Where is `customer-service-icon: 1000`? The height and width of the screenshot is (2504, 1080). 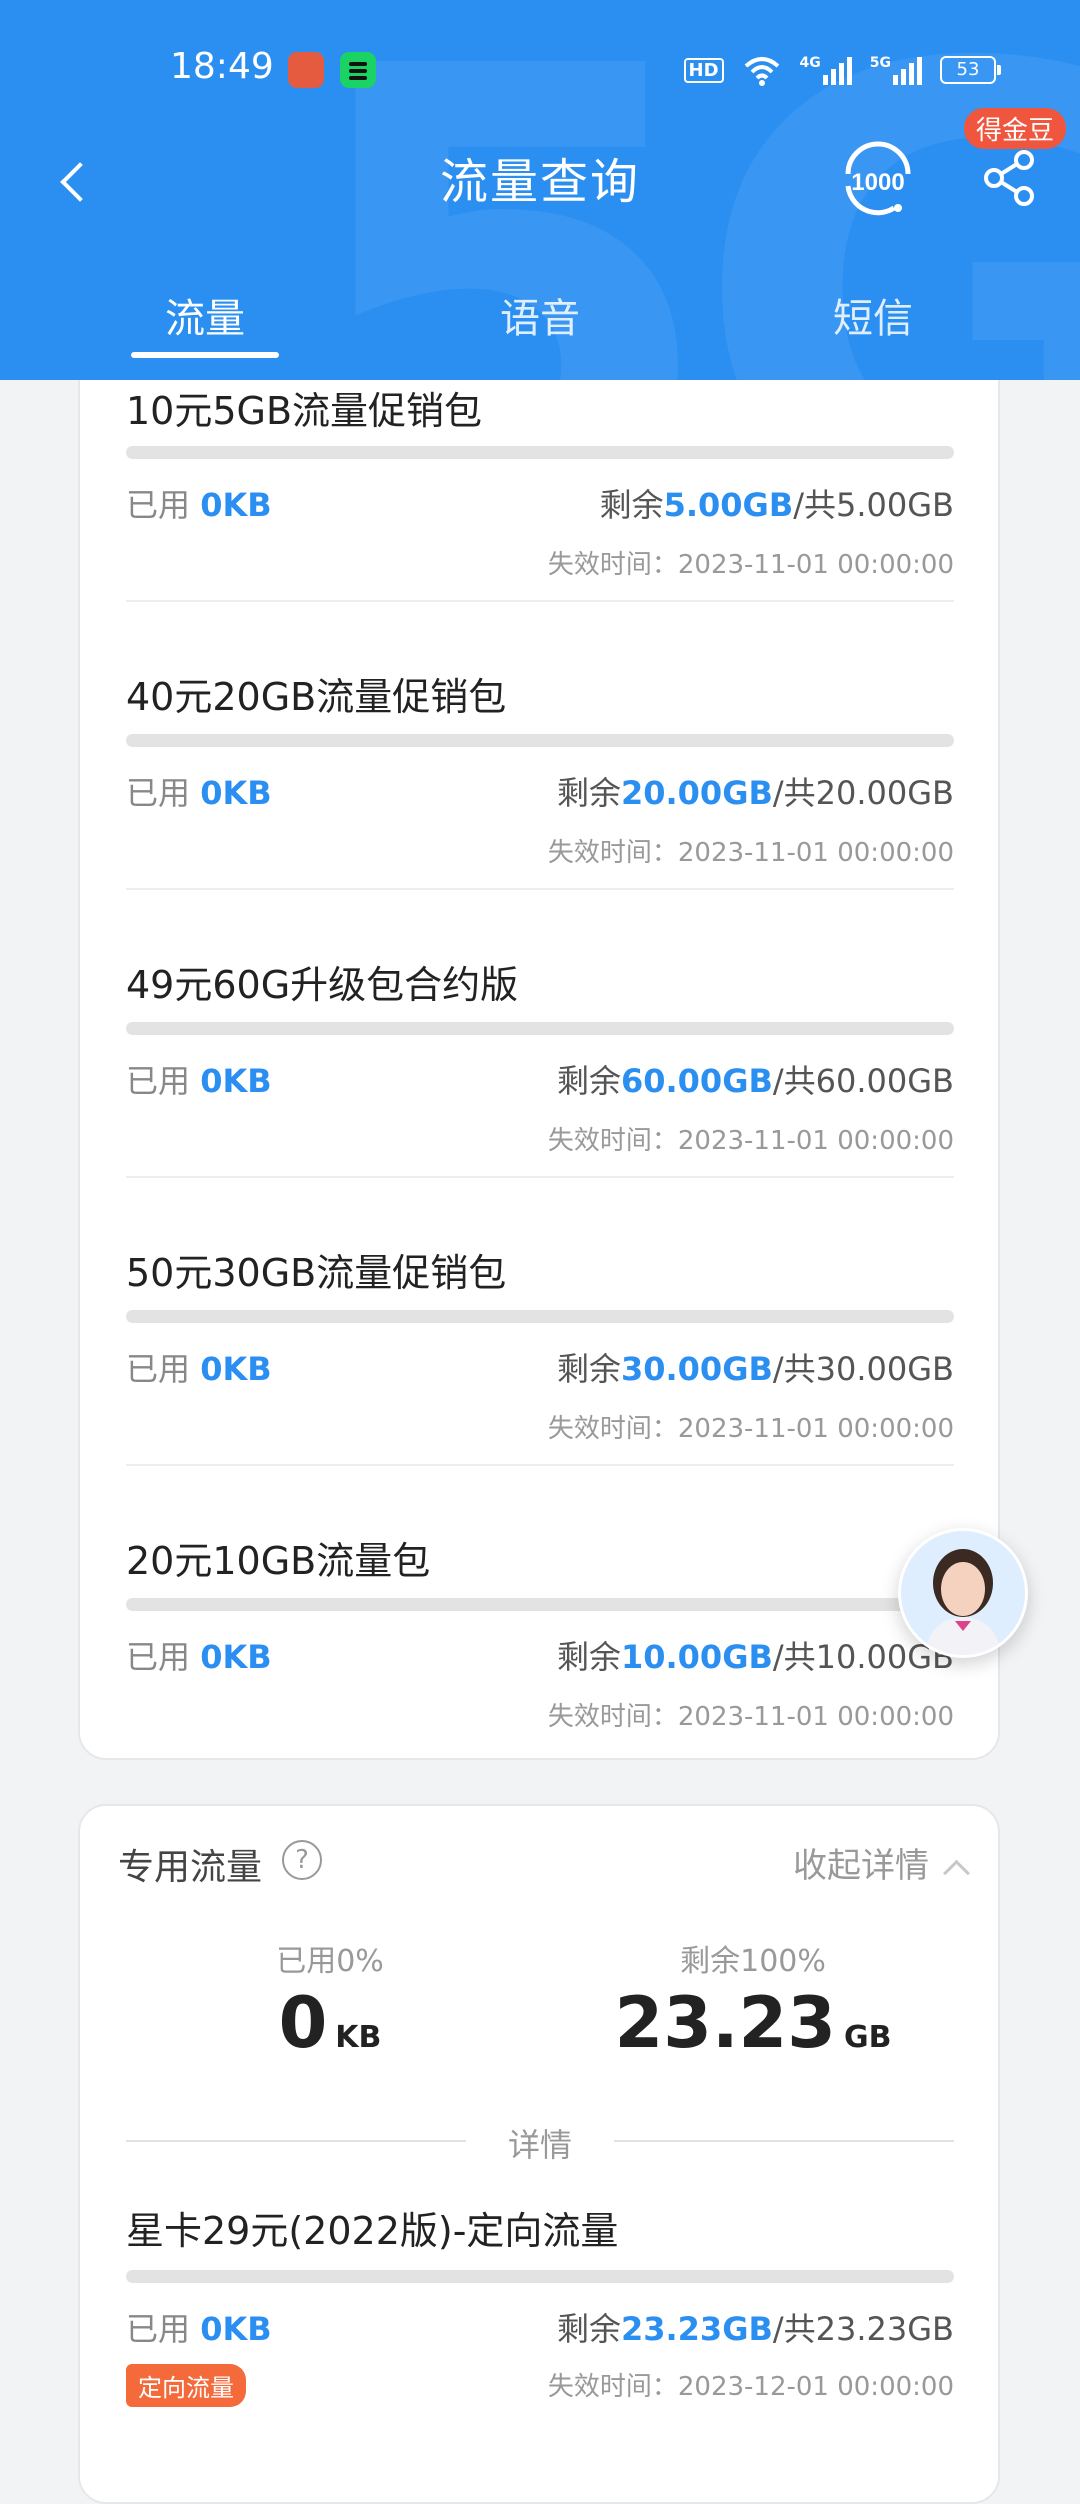 customer-service-icon: 1000 is located at coordinates (878, 178).